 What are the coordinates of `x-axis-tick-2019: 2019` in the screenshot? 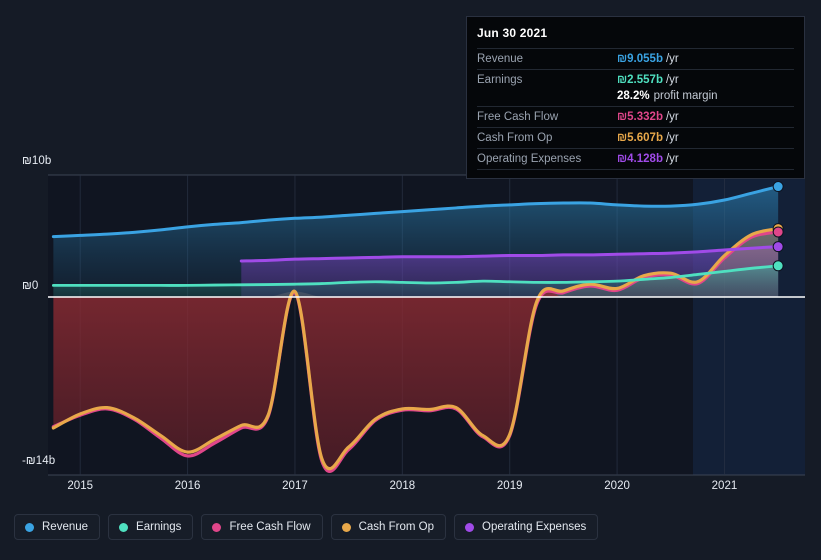 It's located at (509, 486).